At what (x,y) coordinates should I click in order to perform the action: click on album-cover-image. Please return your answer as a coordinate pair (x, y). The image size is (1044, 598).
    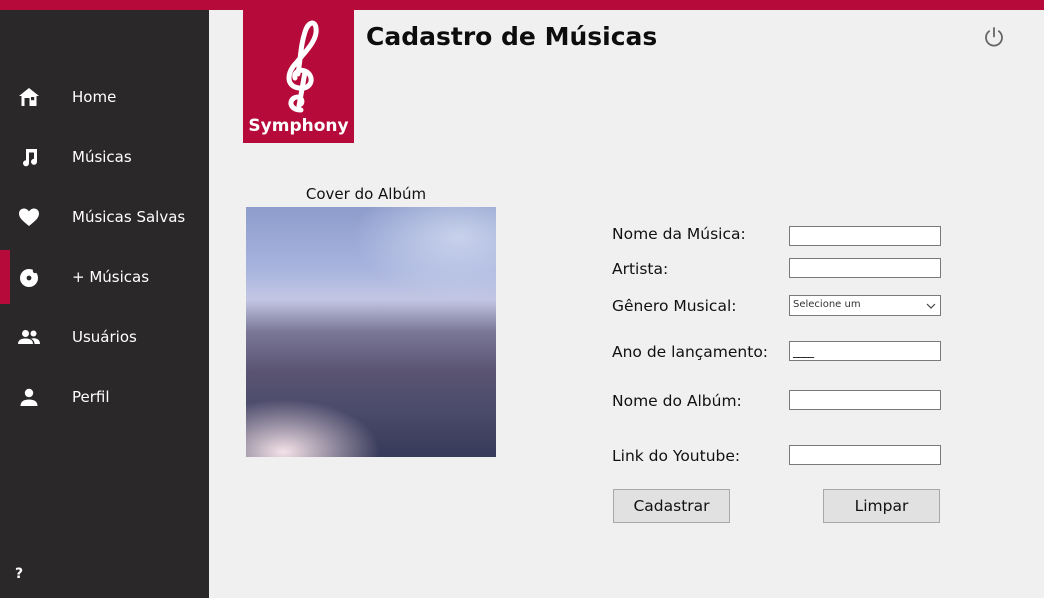
    Looking at the image, I should click on (371, 332).